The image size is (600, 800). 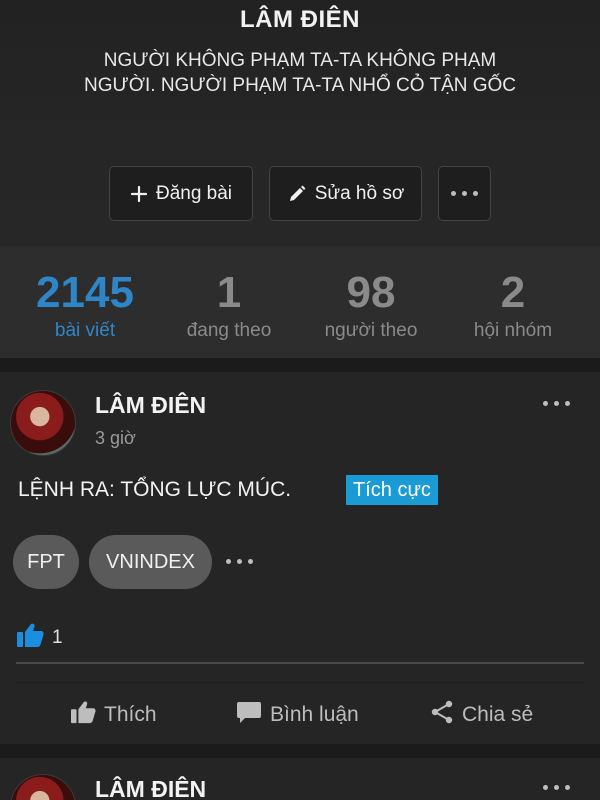 What do you see at coordinates (249, 715) in the screenshot?
I see `comment-icon` at bounding box center [249, 715].